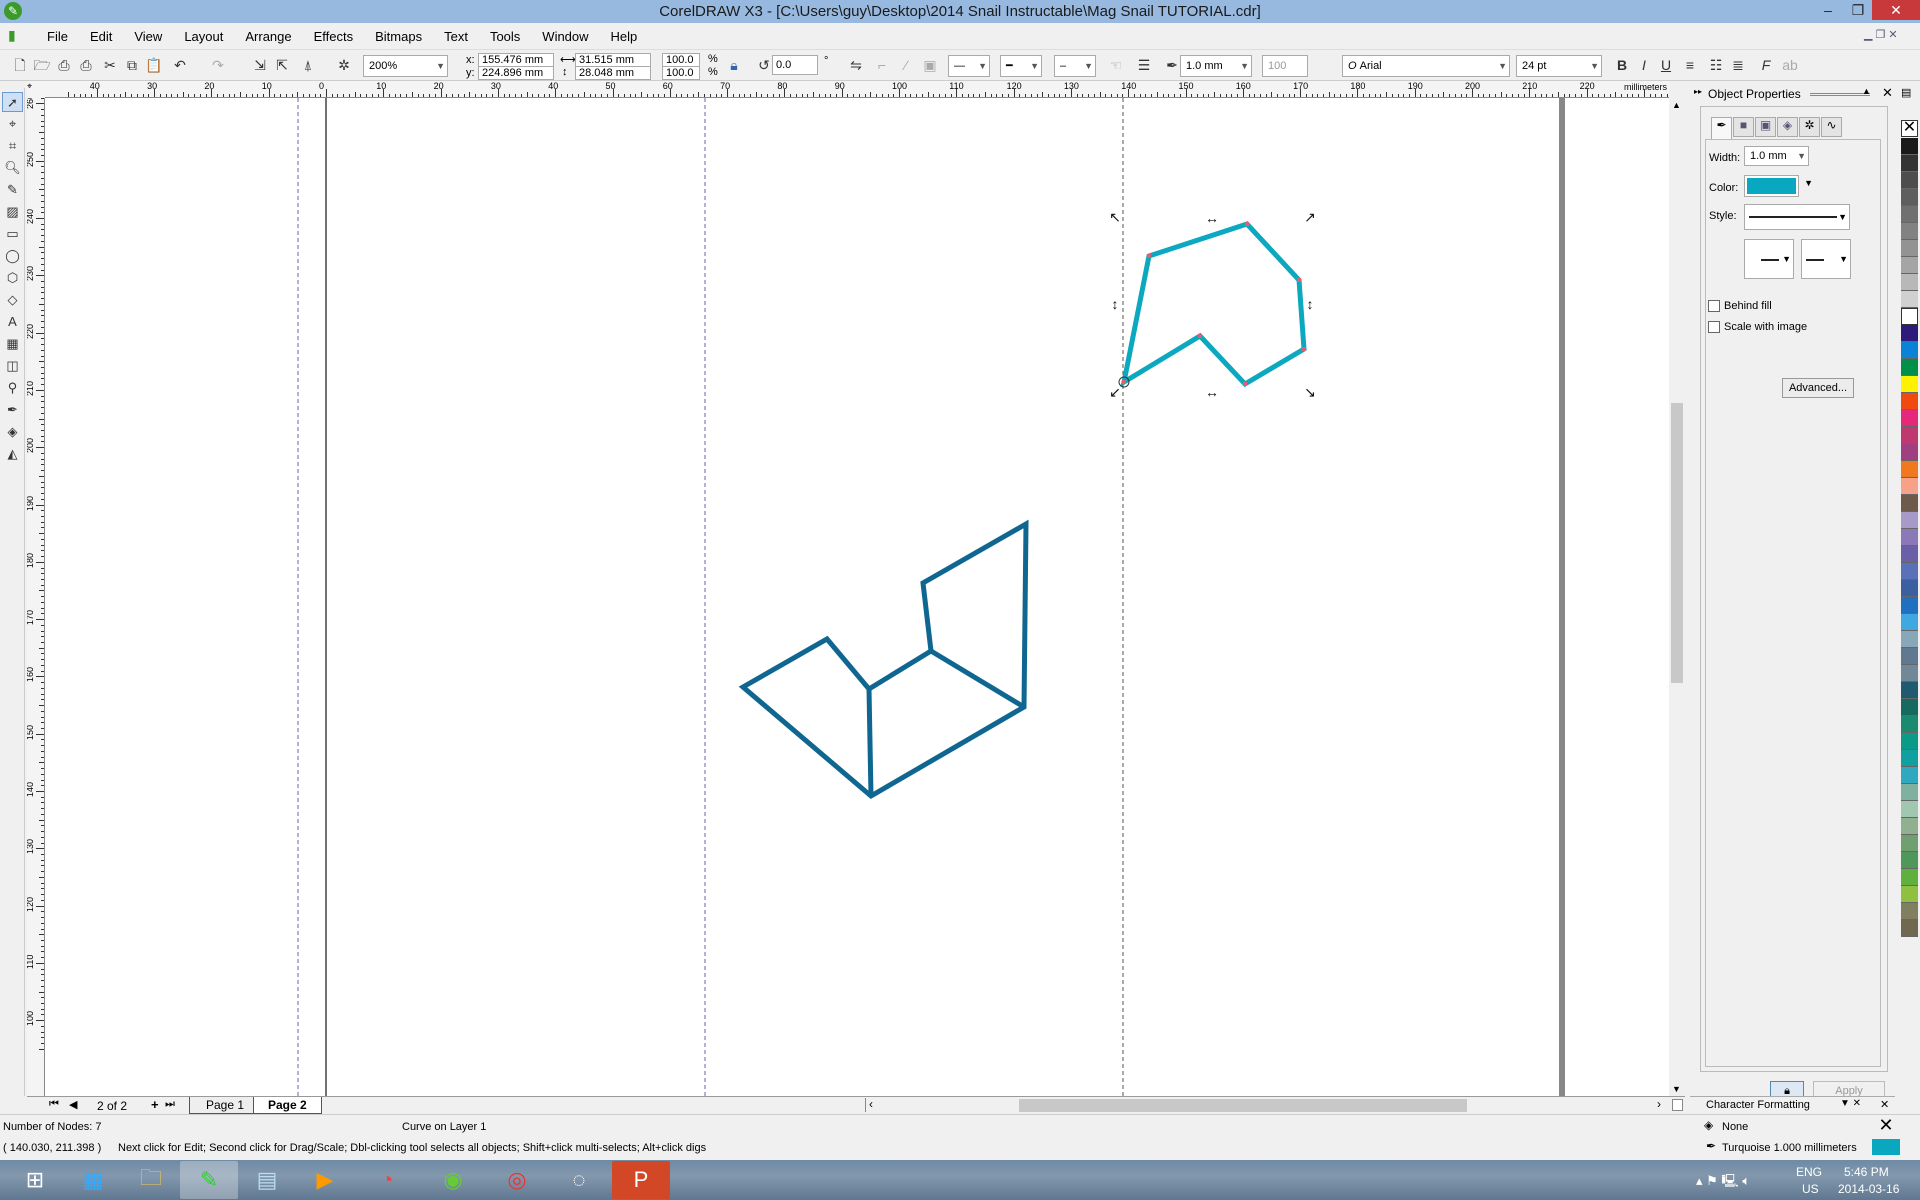 The width and height of the screenshot is (1920, 1200). What do you see at coordinates (456, 36) in the screenshot?
I see `menu-text: Text` at bounding box center [456, 36].